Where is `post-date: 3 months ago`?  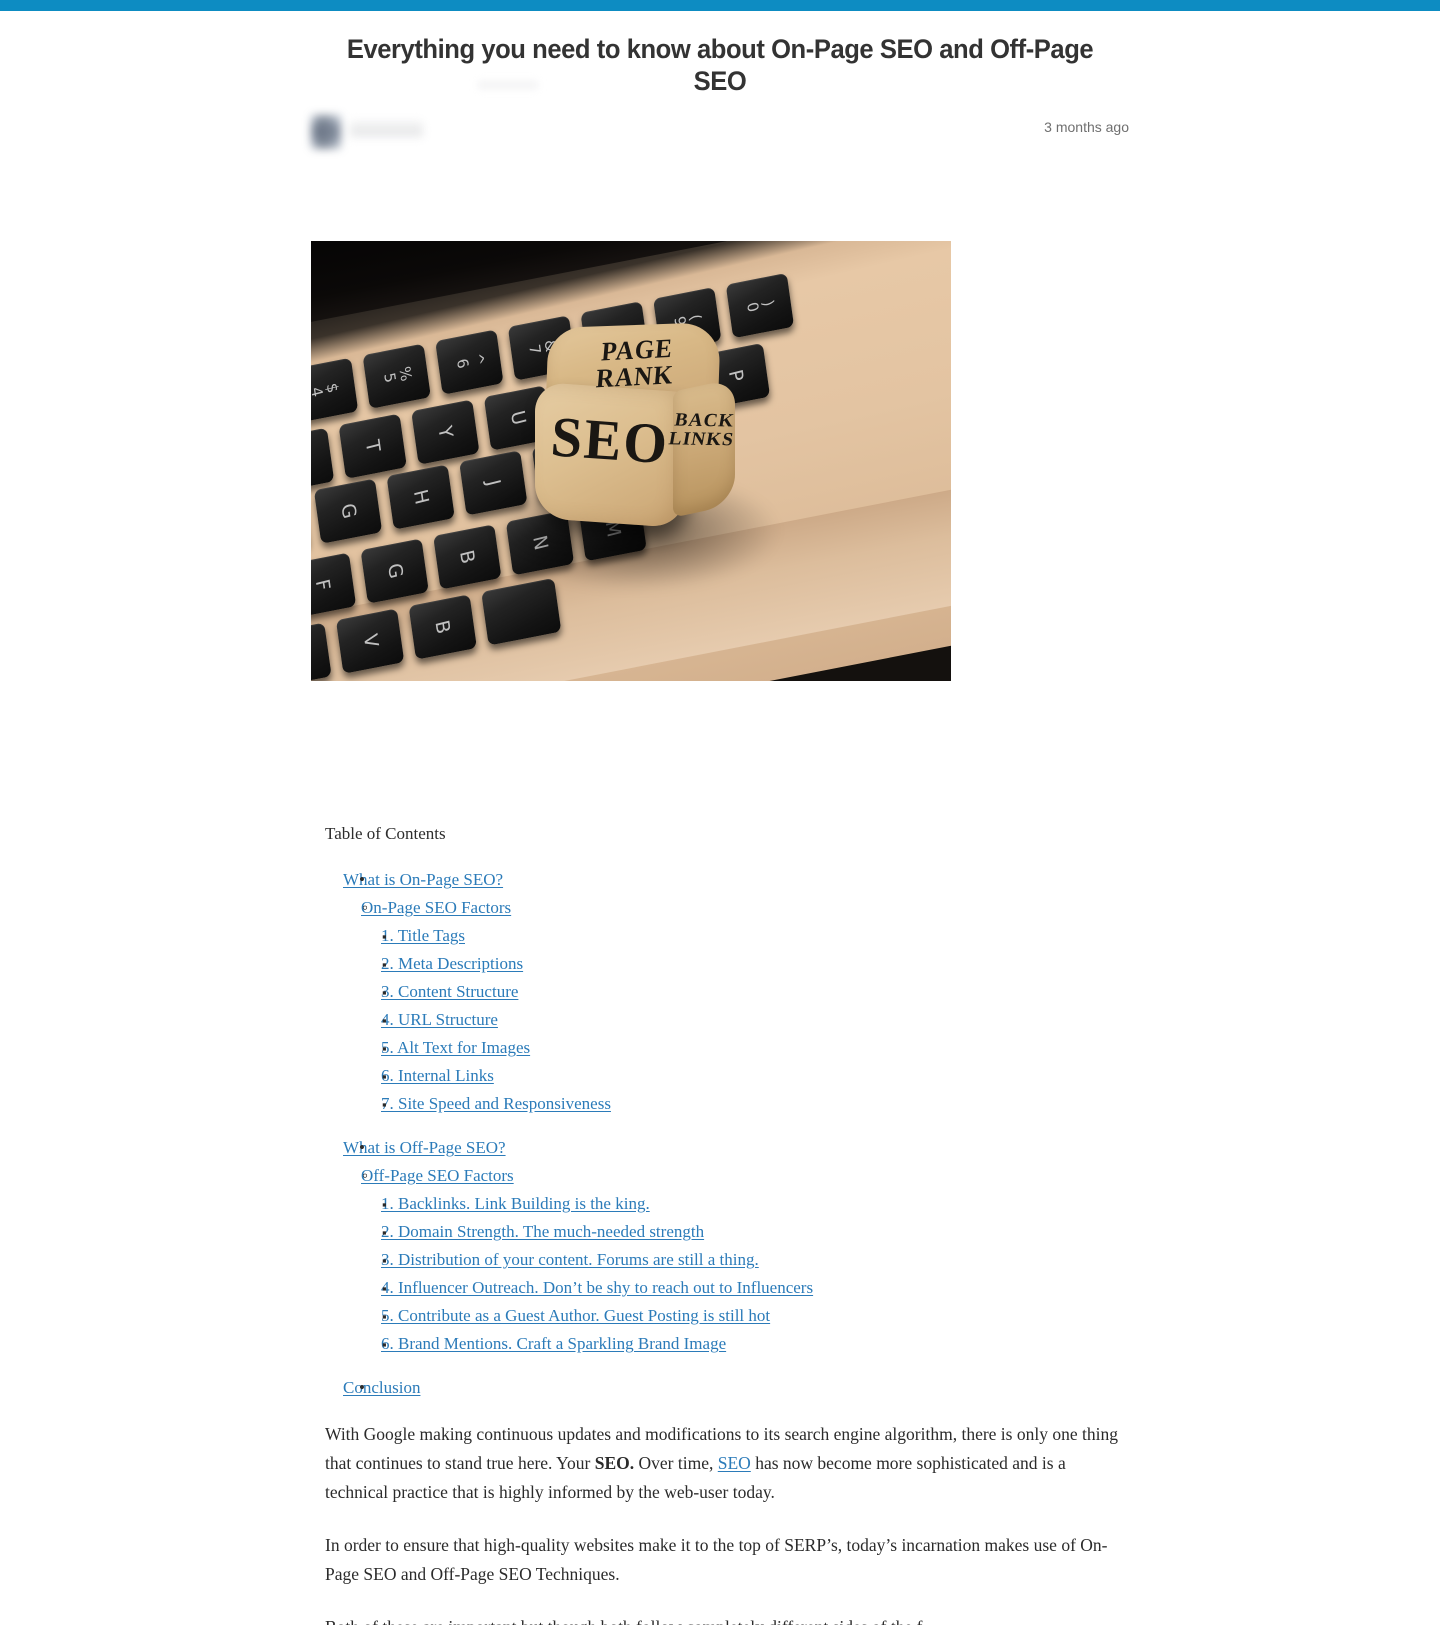
post-date: 3 months ago is located at coordinates (1086, 126).